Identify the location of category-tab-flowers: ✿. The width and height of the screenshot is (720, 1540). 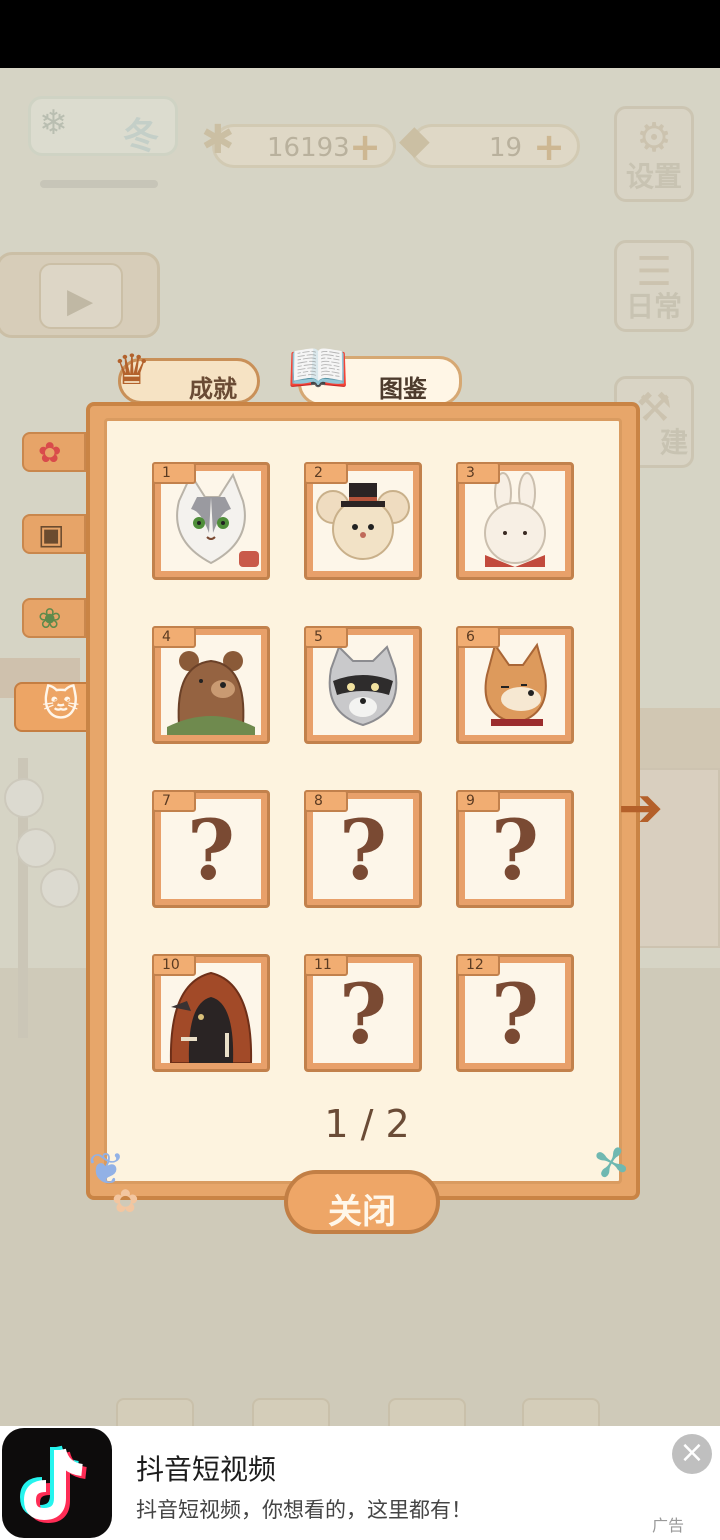
(54, 452).